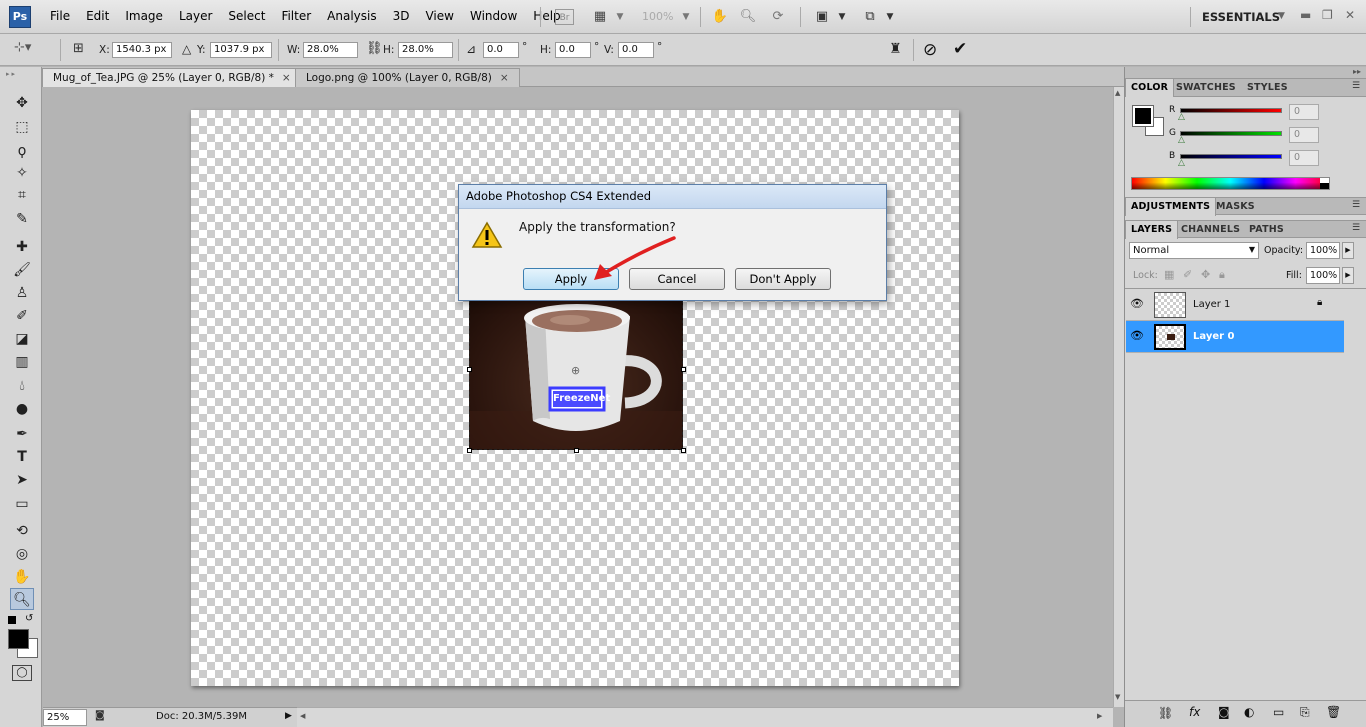 The width and height of the screenshot is (1366, 727). Describe the element at coordinates (186, 49) in the screenshot. I see `delta-icon: △` at that location.